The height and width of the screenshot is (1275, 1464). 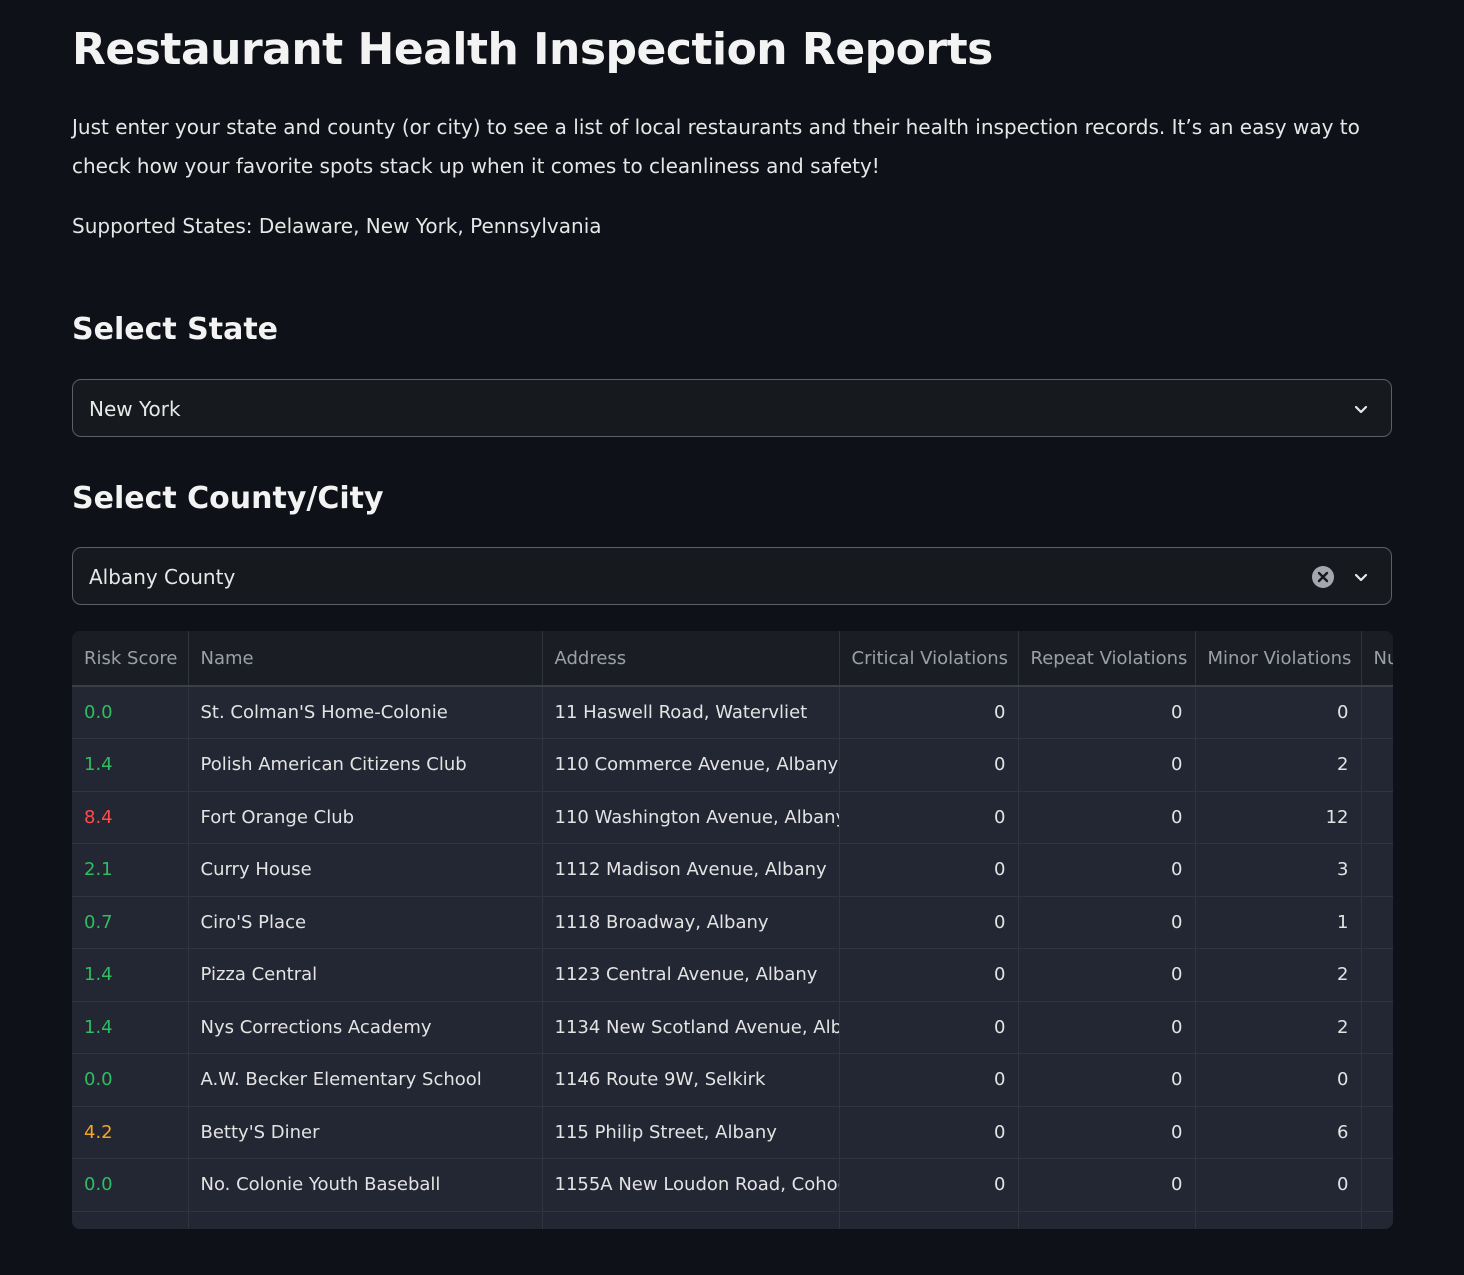 What do you see at coordinates (130, 922) in the screenshot?
I see `risk-score-cell: 0.7` at bounding box center [130, 922].